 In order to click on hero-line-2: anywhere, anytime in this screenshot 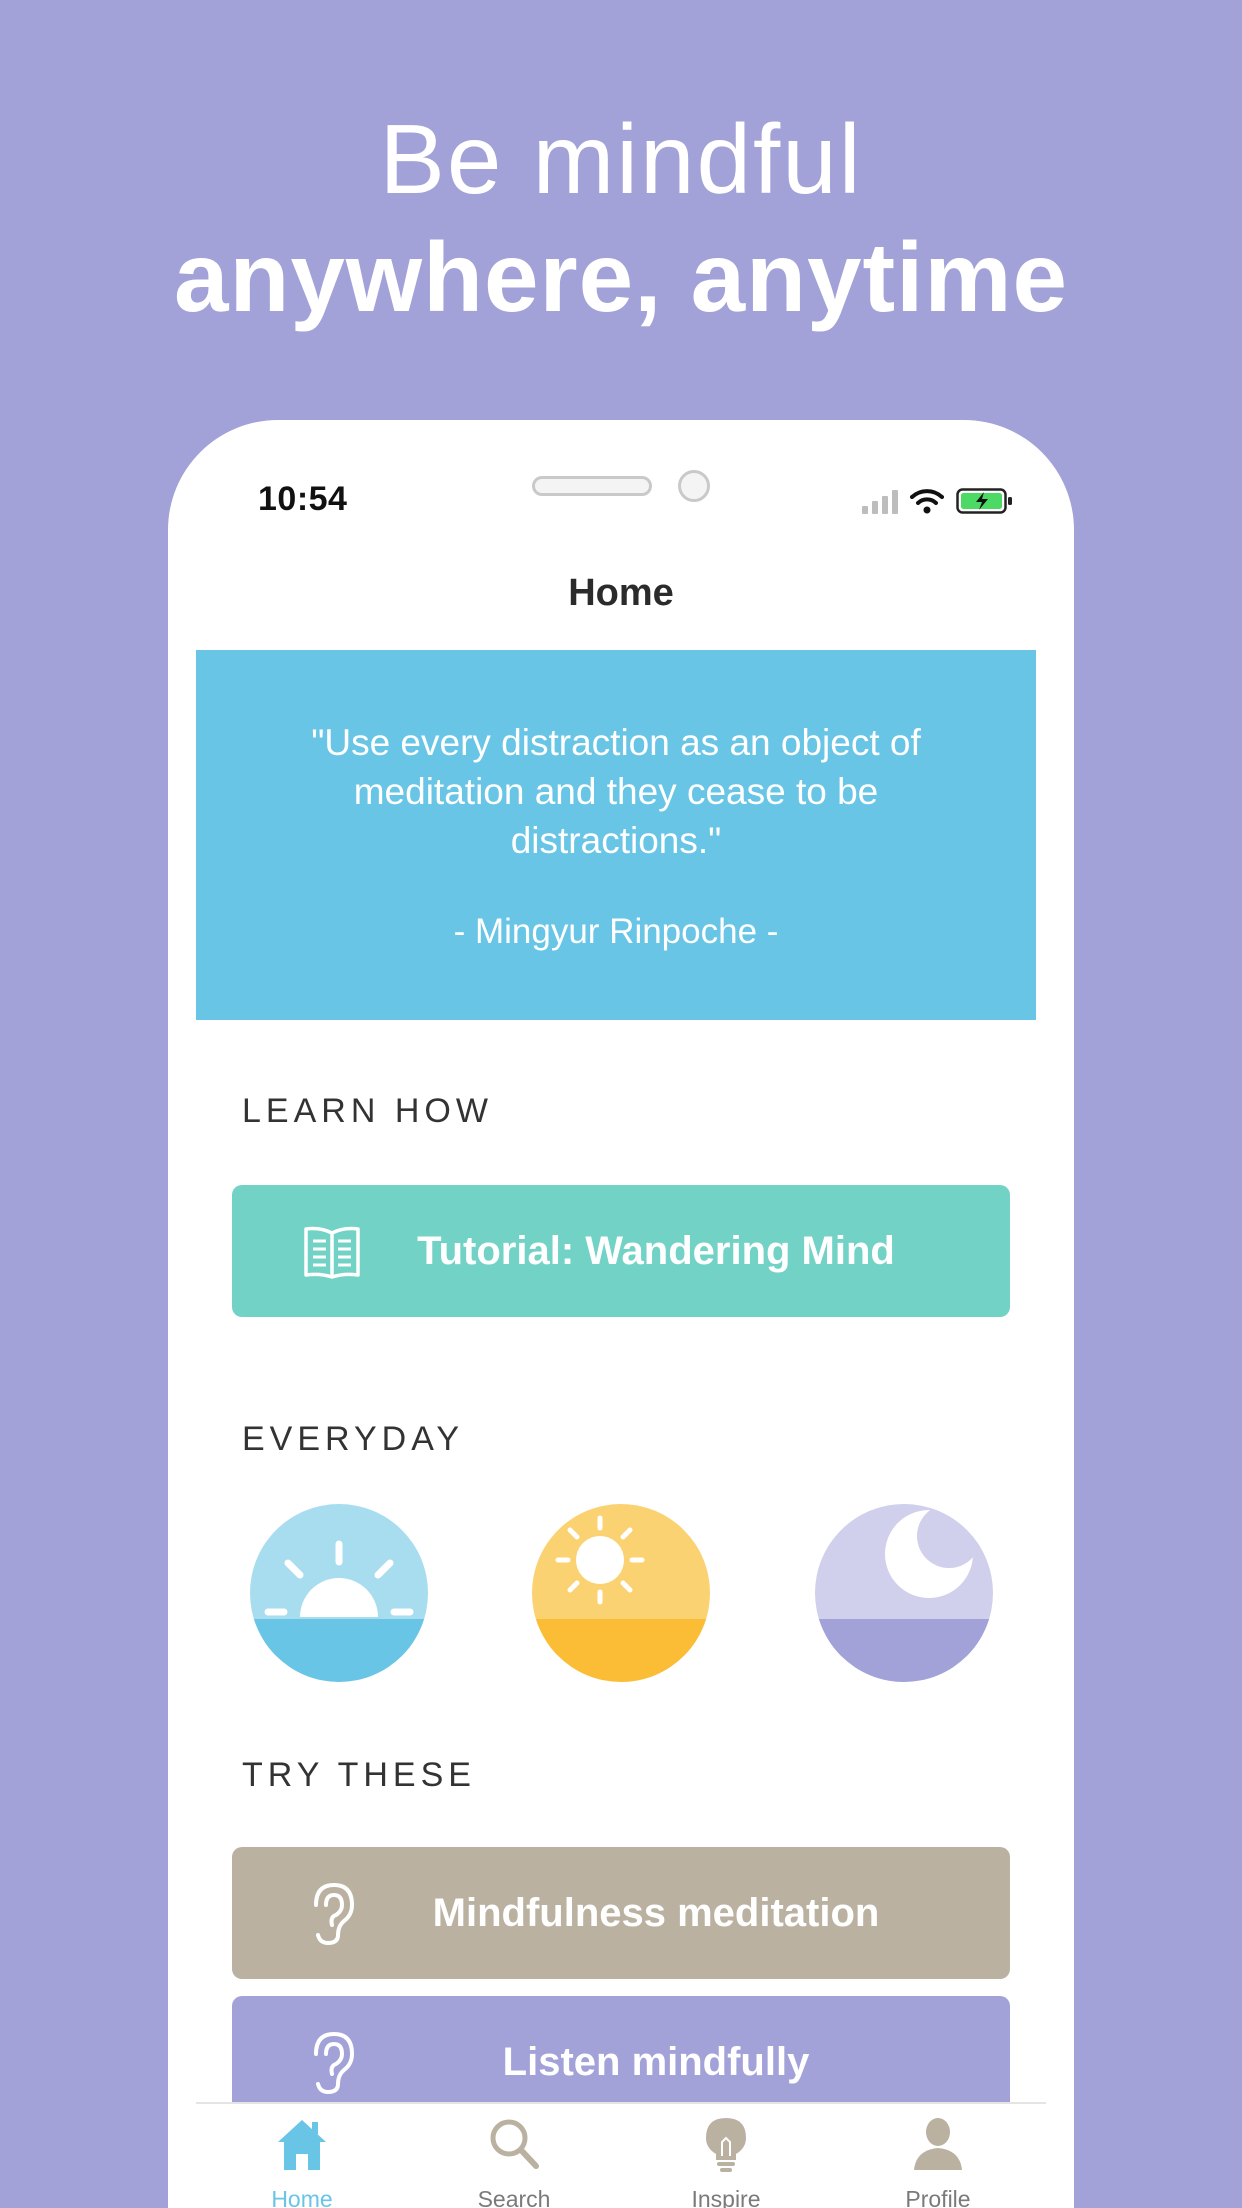, I will do `click(621, 277)`.